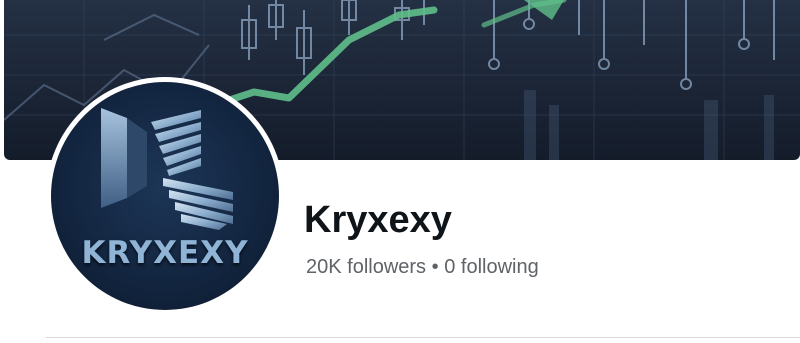 This screenshot has height=343, width=800. I want to click on section-divider, so click(423, 337).